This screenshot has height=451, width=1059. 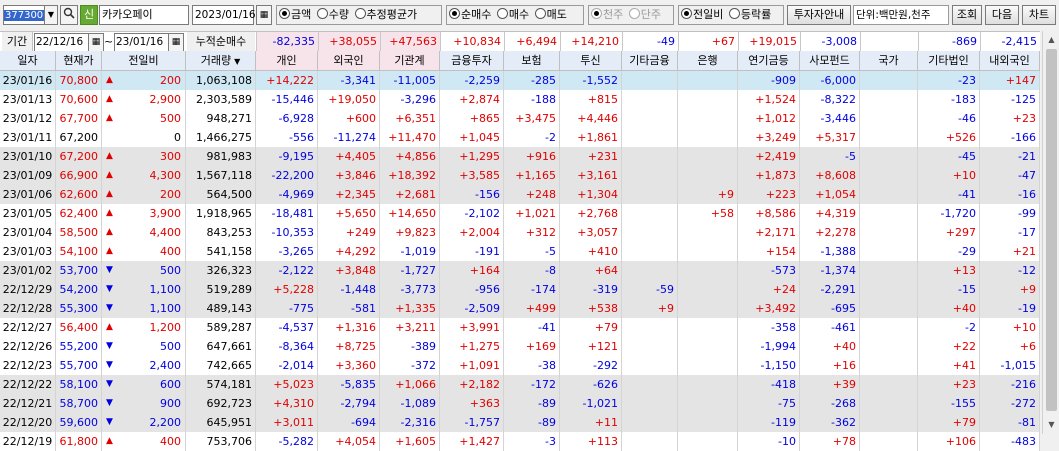 I want to click on scroll-thumb, so click(x=1051, y=230).